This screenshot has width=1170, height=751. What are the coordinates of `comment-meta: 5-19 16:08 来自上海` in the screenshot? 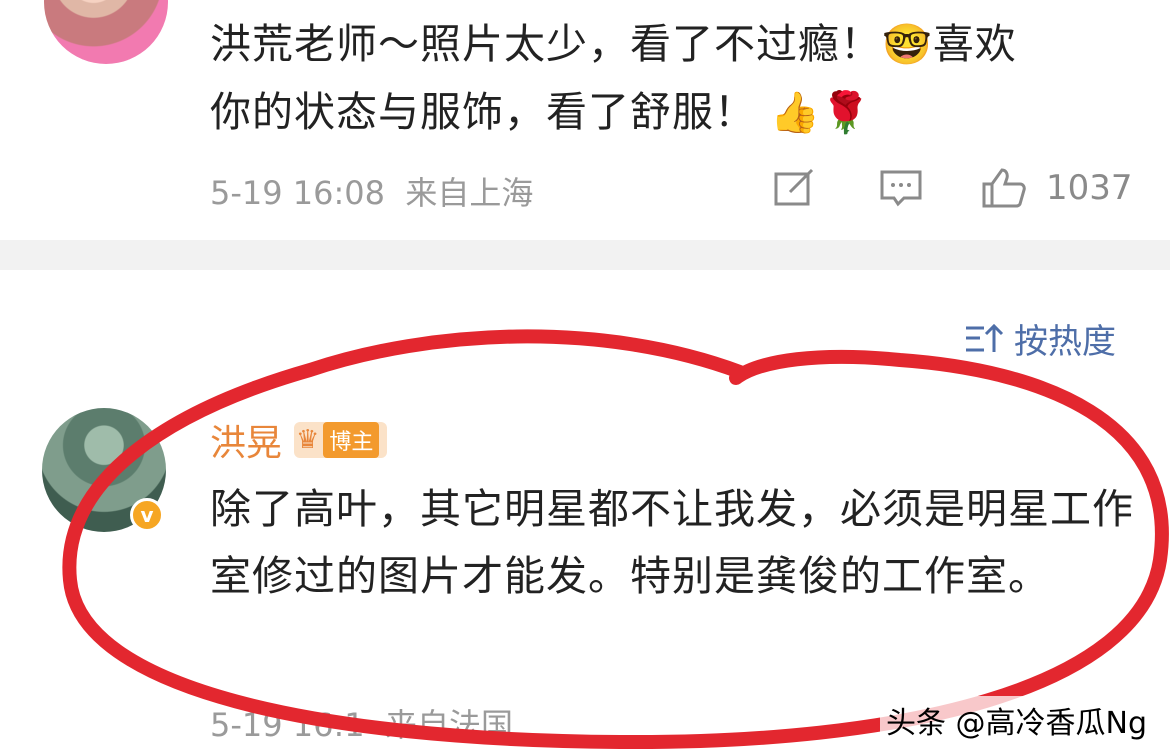 It's located at (371, 191).